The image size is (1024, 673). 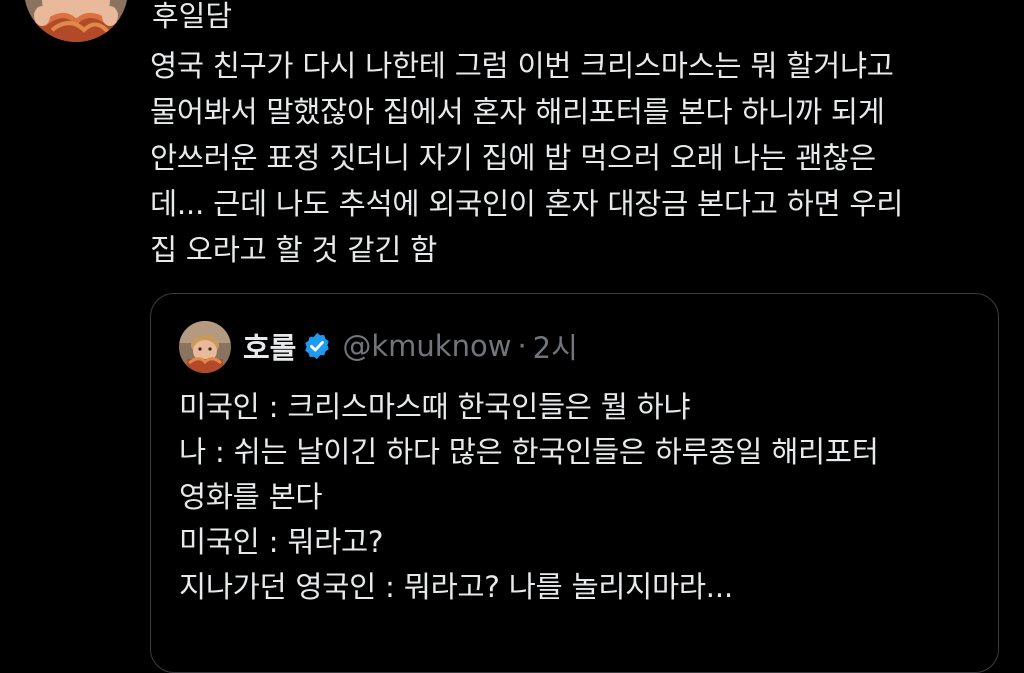 I want to click on verified-badge-icon, so click(x=317, y=346).